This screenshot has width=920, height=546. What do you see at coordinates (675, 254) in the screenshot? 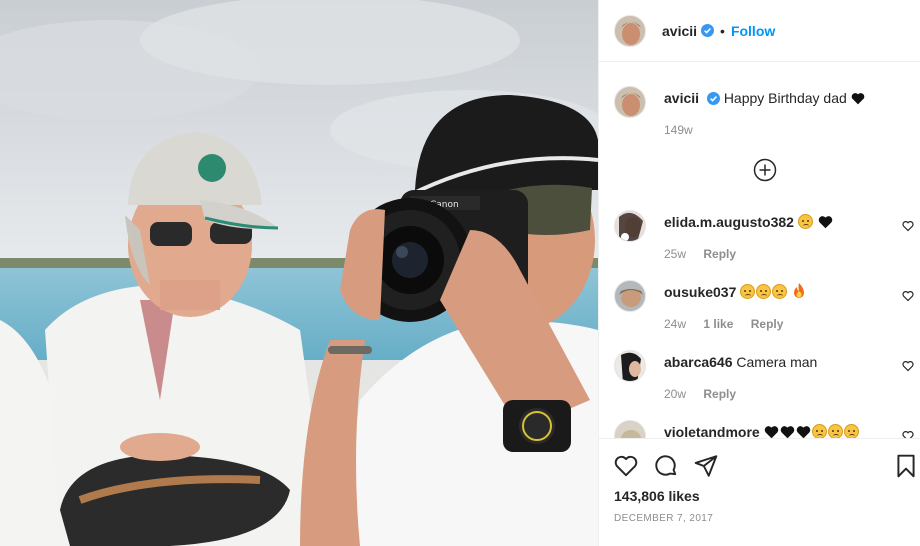
I see `comment-age: 25w` at bounding box center [675, 254].